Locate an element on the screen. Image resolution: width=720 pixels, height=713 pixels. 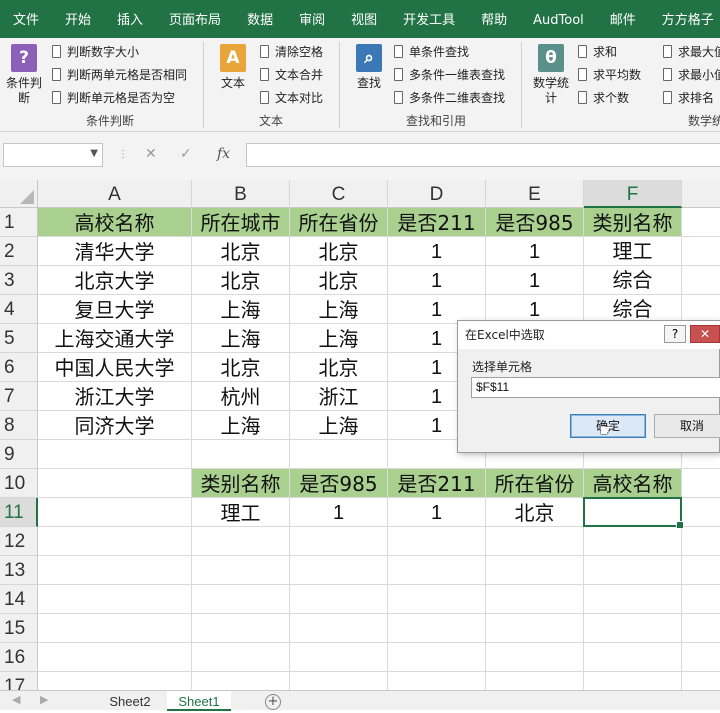
column-header is located at coordinates (701, 194).